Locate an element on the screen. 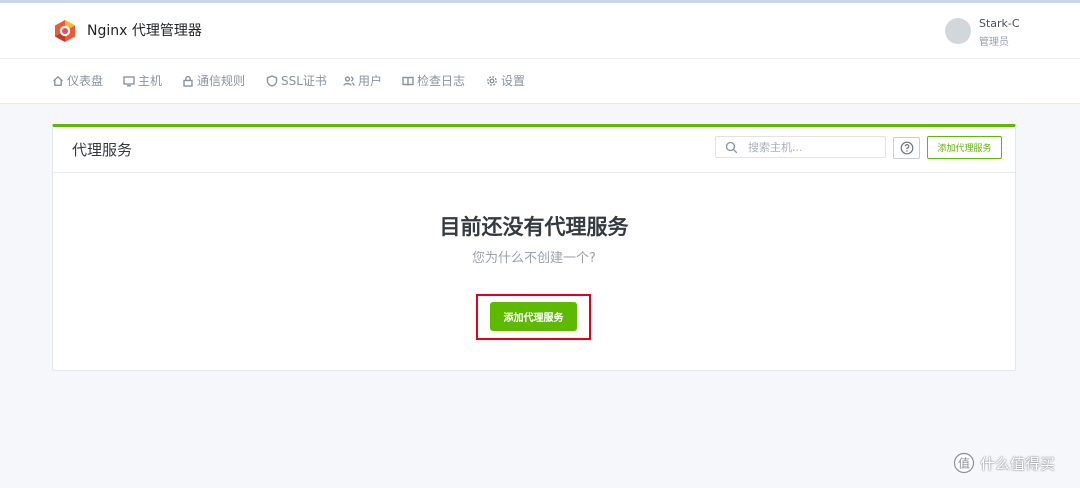 This screenshot has width=1080, height=488. nav-item-dashboard: 仪表盘 is located at coordinates (77, 80).